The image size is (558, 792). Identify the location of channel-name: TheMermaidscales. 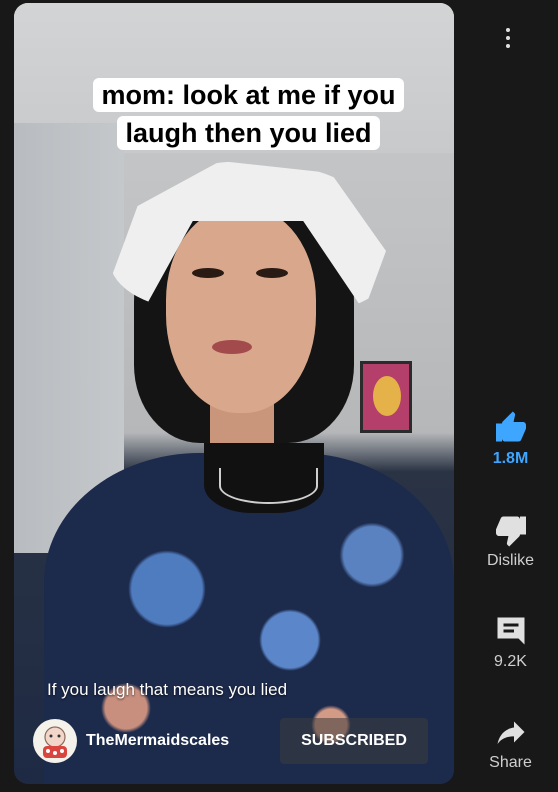
(157, 741).